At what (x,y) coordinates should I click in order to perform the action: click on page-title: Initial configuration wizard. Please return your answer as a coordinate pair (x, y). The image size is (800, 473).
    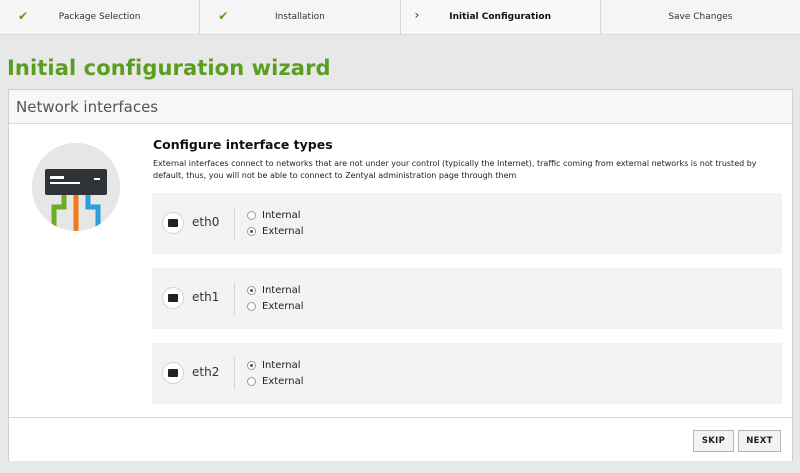
    Looking at the image, I should click on (169, 68).